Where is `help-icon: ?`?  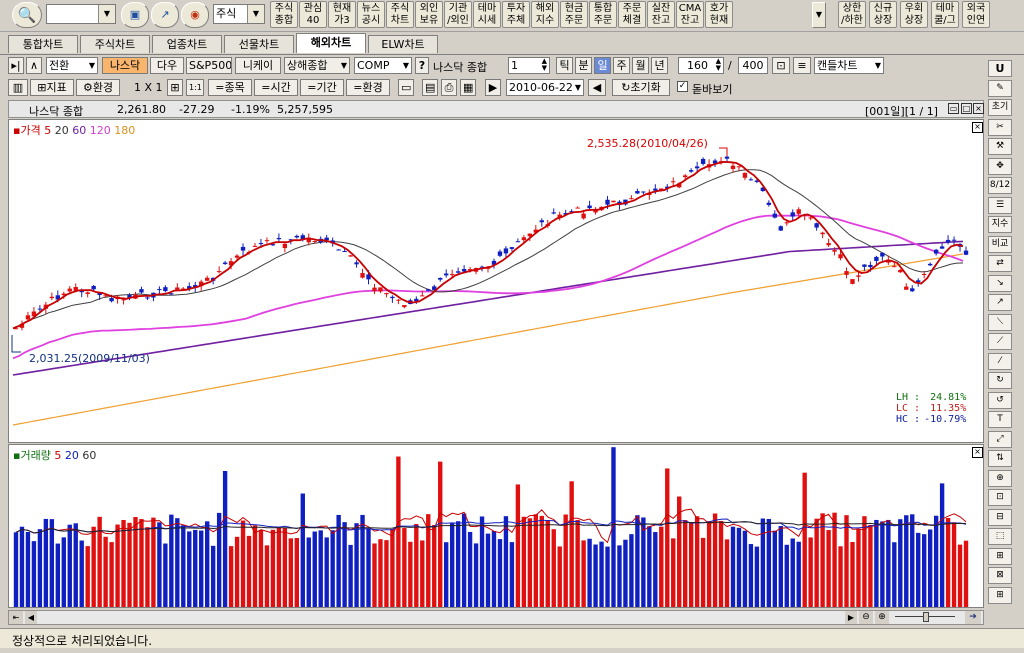
help-icon: ? is located at coordinates (422, 65).